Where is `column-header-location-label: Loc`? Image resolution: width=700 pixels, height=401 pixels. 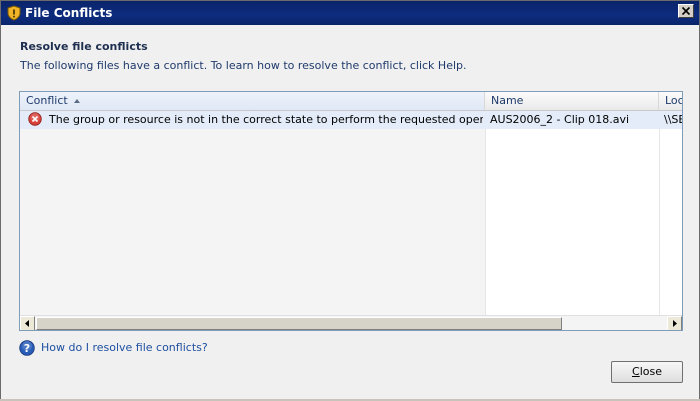 column-header-location-label: Loc is located at coordinates (674, 100).